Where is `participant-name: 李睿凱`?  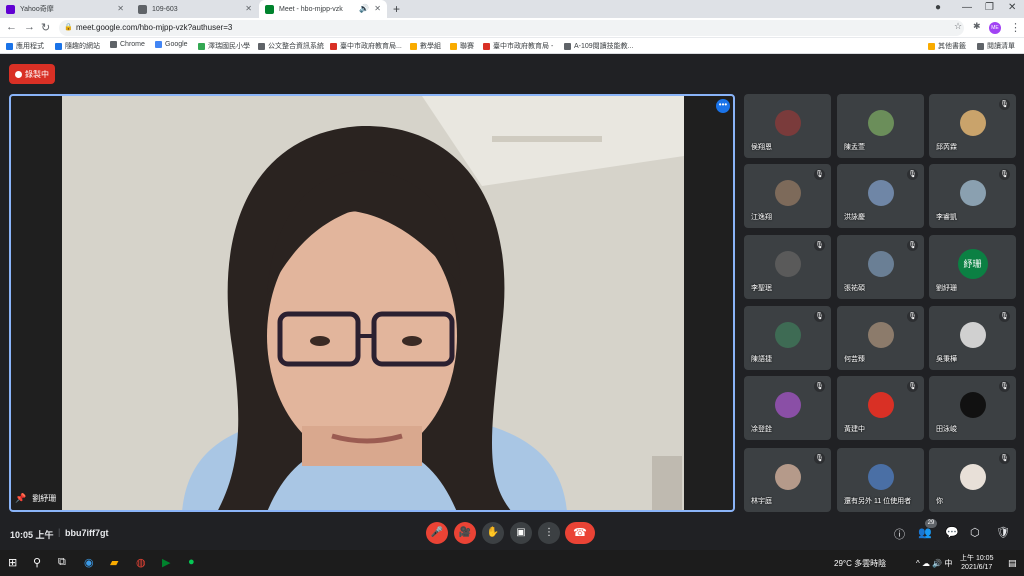 participant-name: 李睿凱 is located at coordinates (946, 217).